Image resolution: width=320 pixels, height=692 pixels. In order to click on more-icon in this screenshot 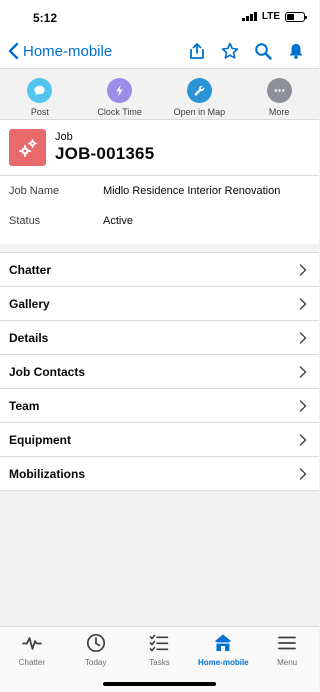, I will do `click(279, 90)`.